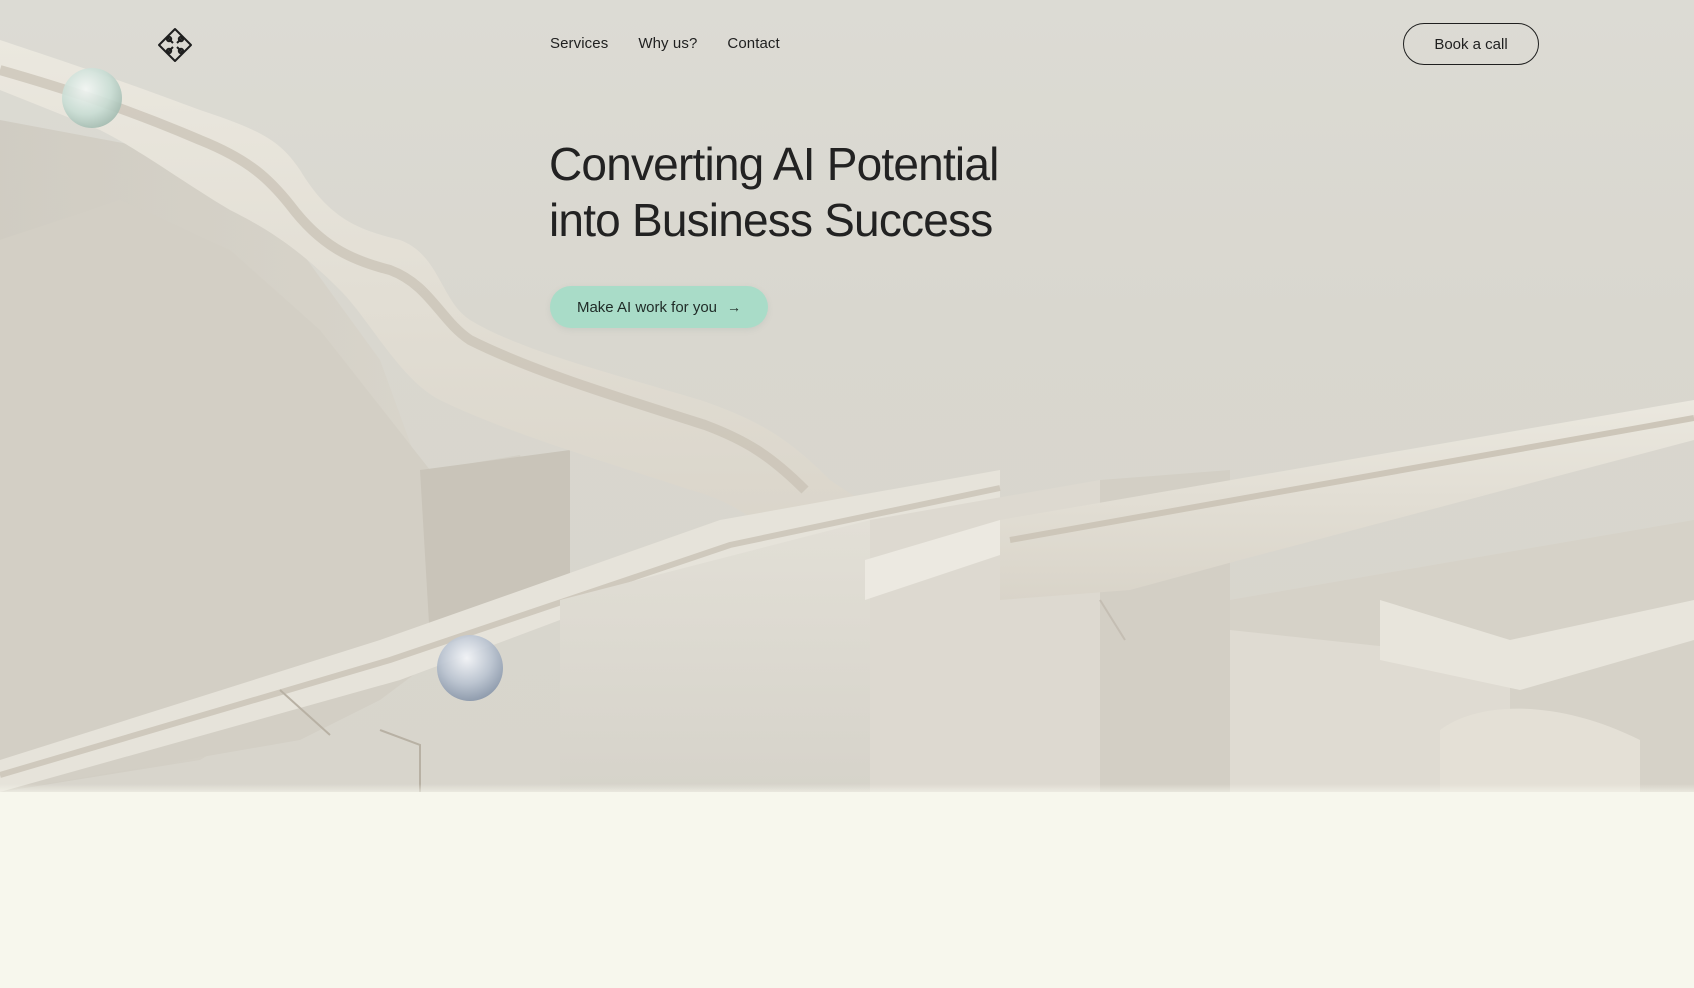  I want to click on nav-item-contact: Contact, so click(753, 44).